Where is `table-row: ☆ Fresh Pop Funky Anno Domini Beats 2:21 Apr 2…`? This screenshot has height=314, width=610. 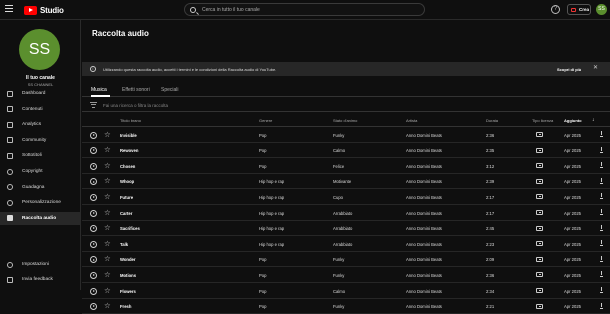
table-row: ☆ Fresh Pop Funky Anno Domini Beats 2:21 Apr 2… is located at coordinates (346, 306).